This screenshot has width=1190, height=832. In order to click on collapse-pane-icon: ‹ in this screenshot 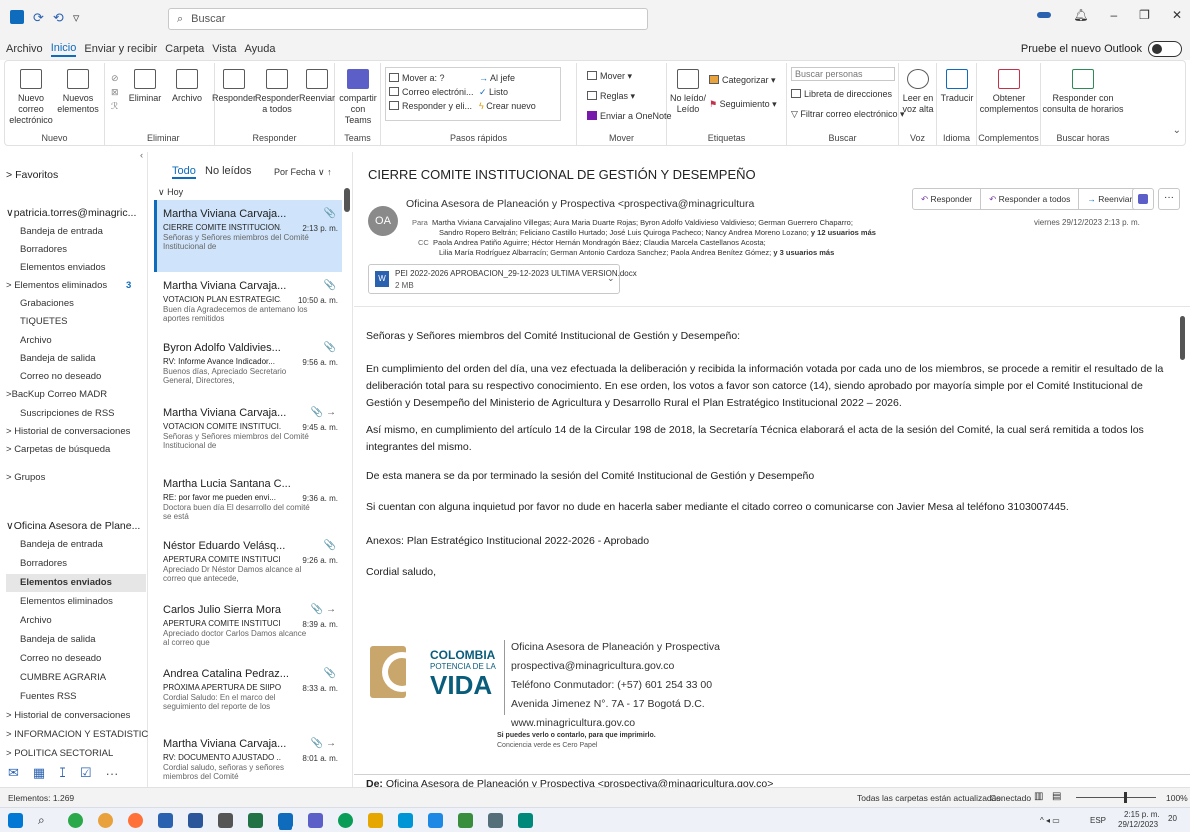, I will do `click(141, 155)`.